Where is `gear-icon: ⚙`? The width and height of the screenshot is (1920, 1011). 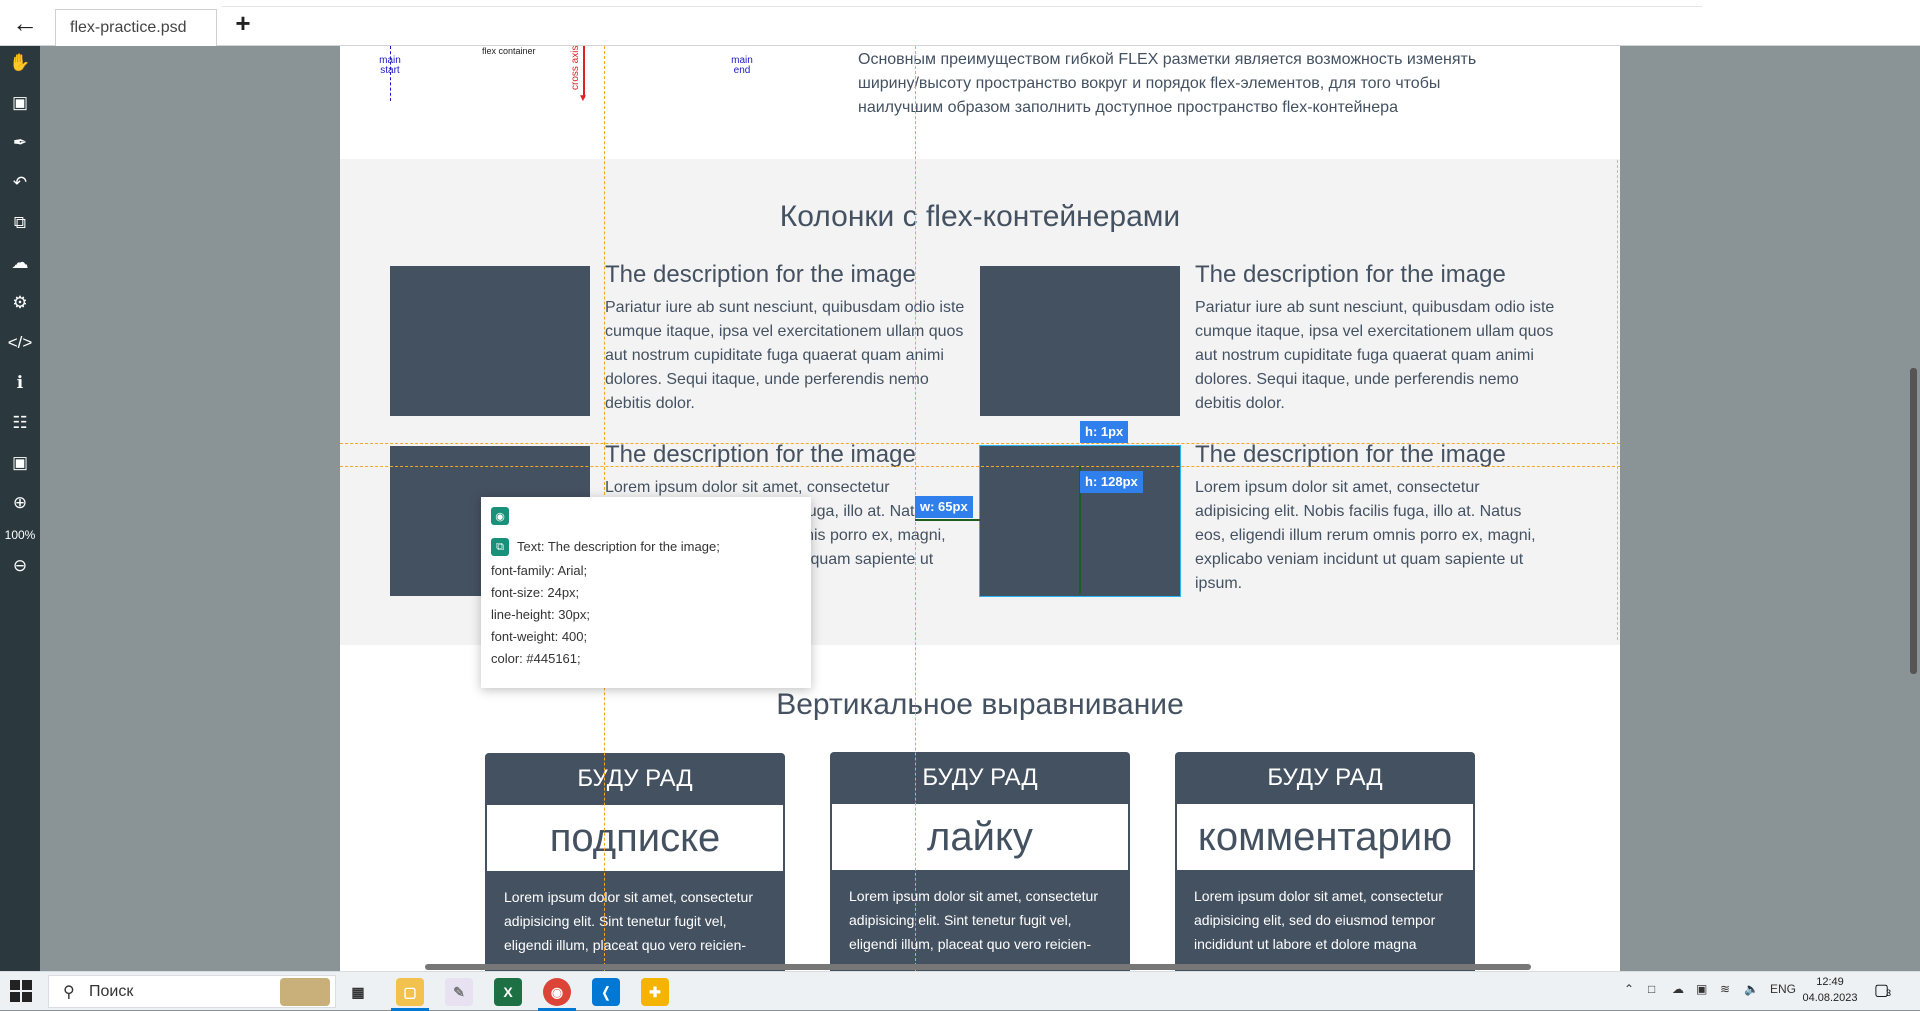 gear-icon: ⚙ is located at coordinates (20, 303).